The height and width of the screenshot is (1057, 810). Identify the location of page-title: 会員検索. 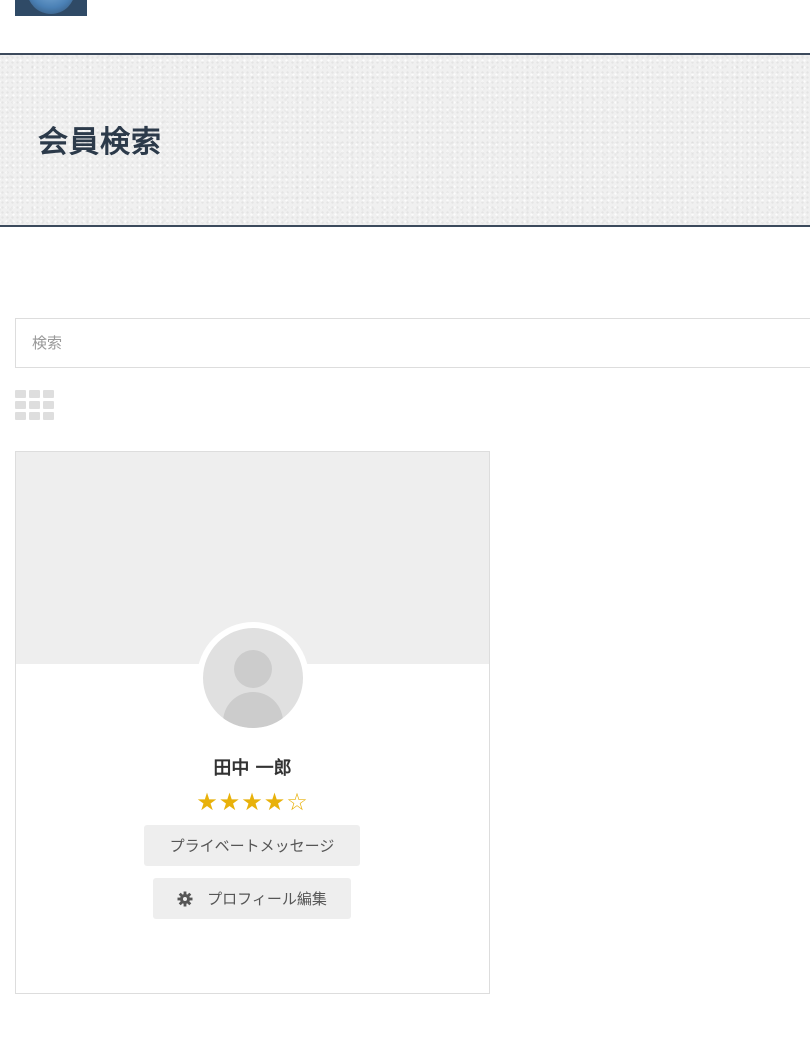
(100, 142).